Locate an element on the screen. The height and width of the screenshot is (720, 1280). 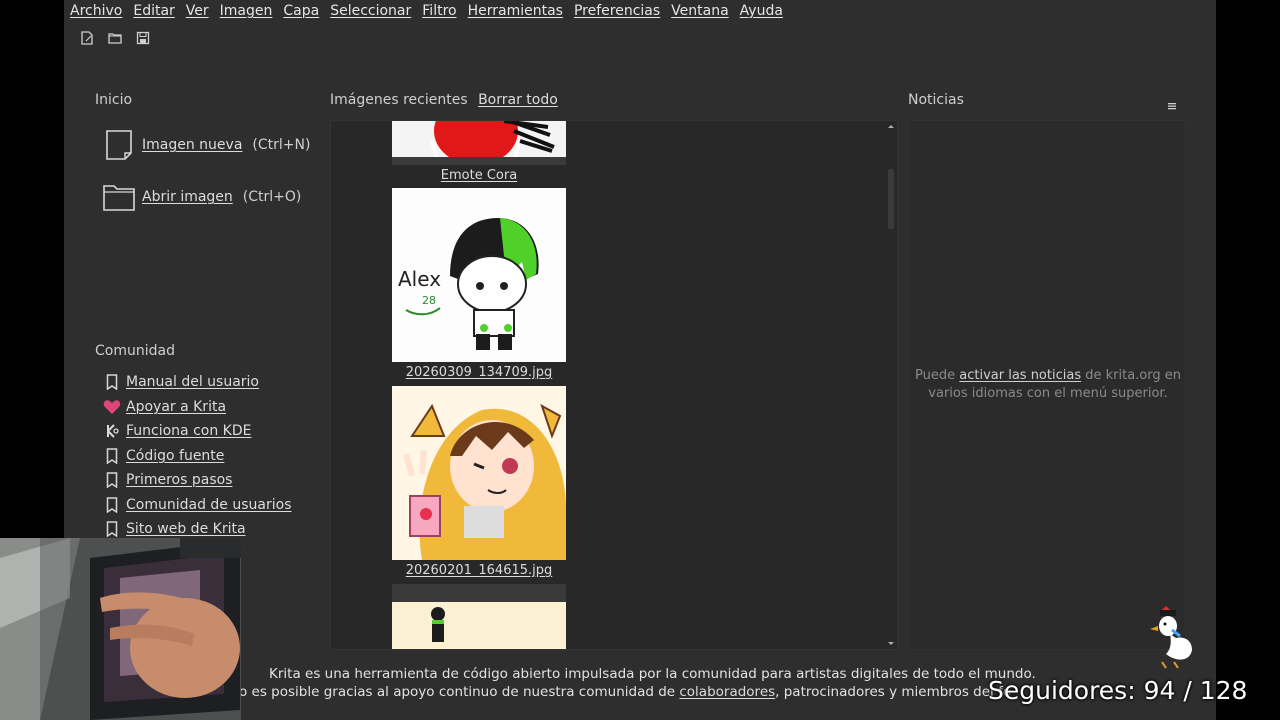
news-title: Noticias is located at coordinates (936, 100).